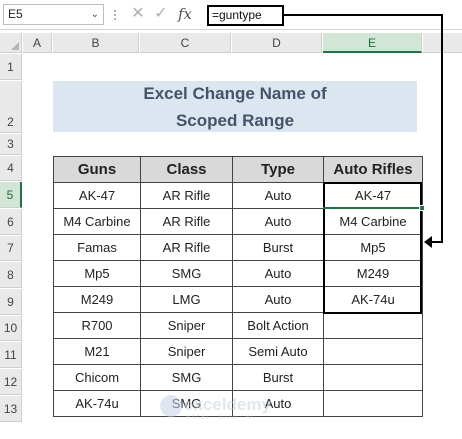 The image size is (462, 439). What do you see at coordinates (227, 404) in the screenshot?
I see `watermark-name: exceldemy` at bounding box center [227, 404].